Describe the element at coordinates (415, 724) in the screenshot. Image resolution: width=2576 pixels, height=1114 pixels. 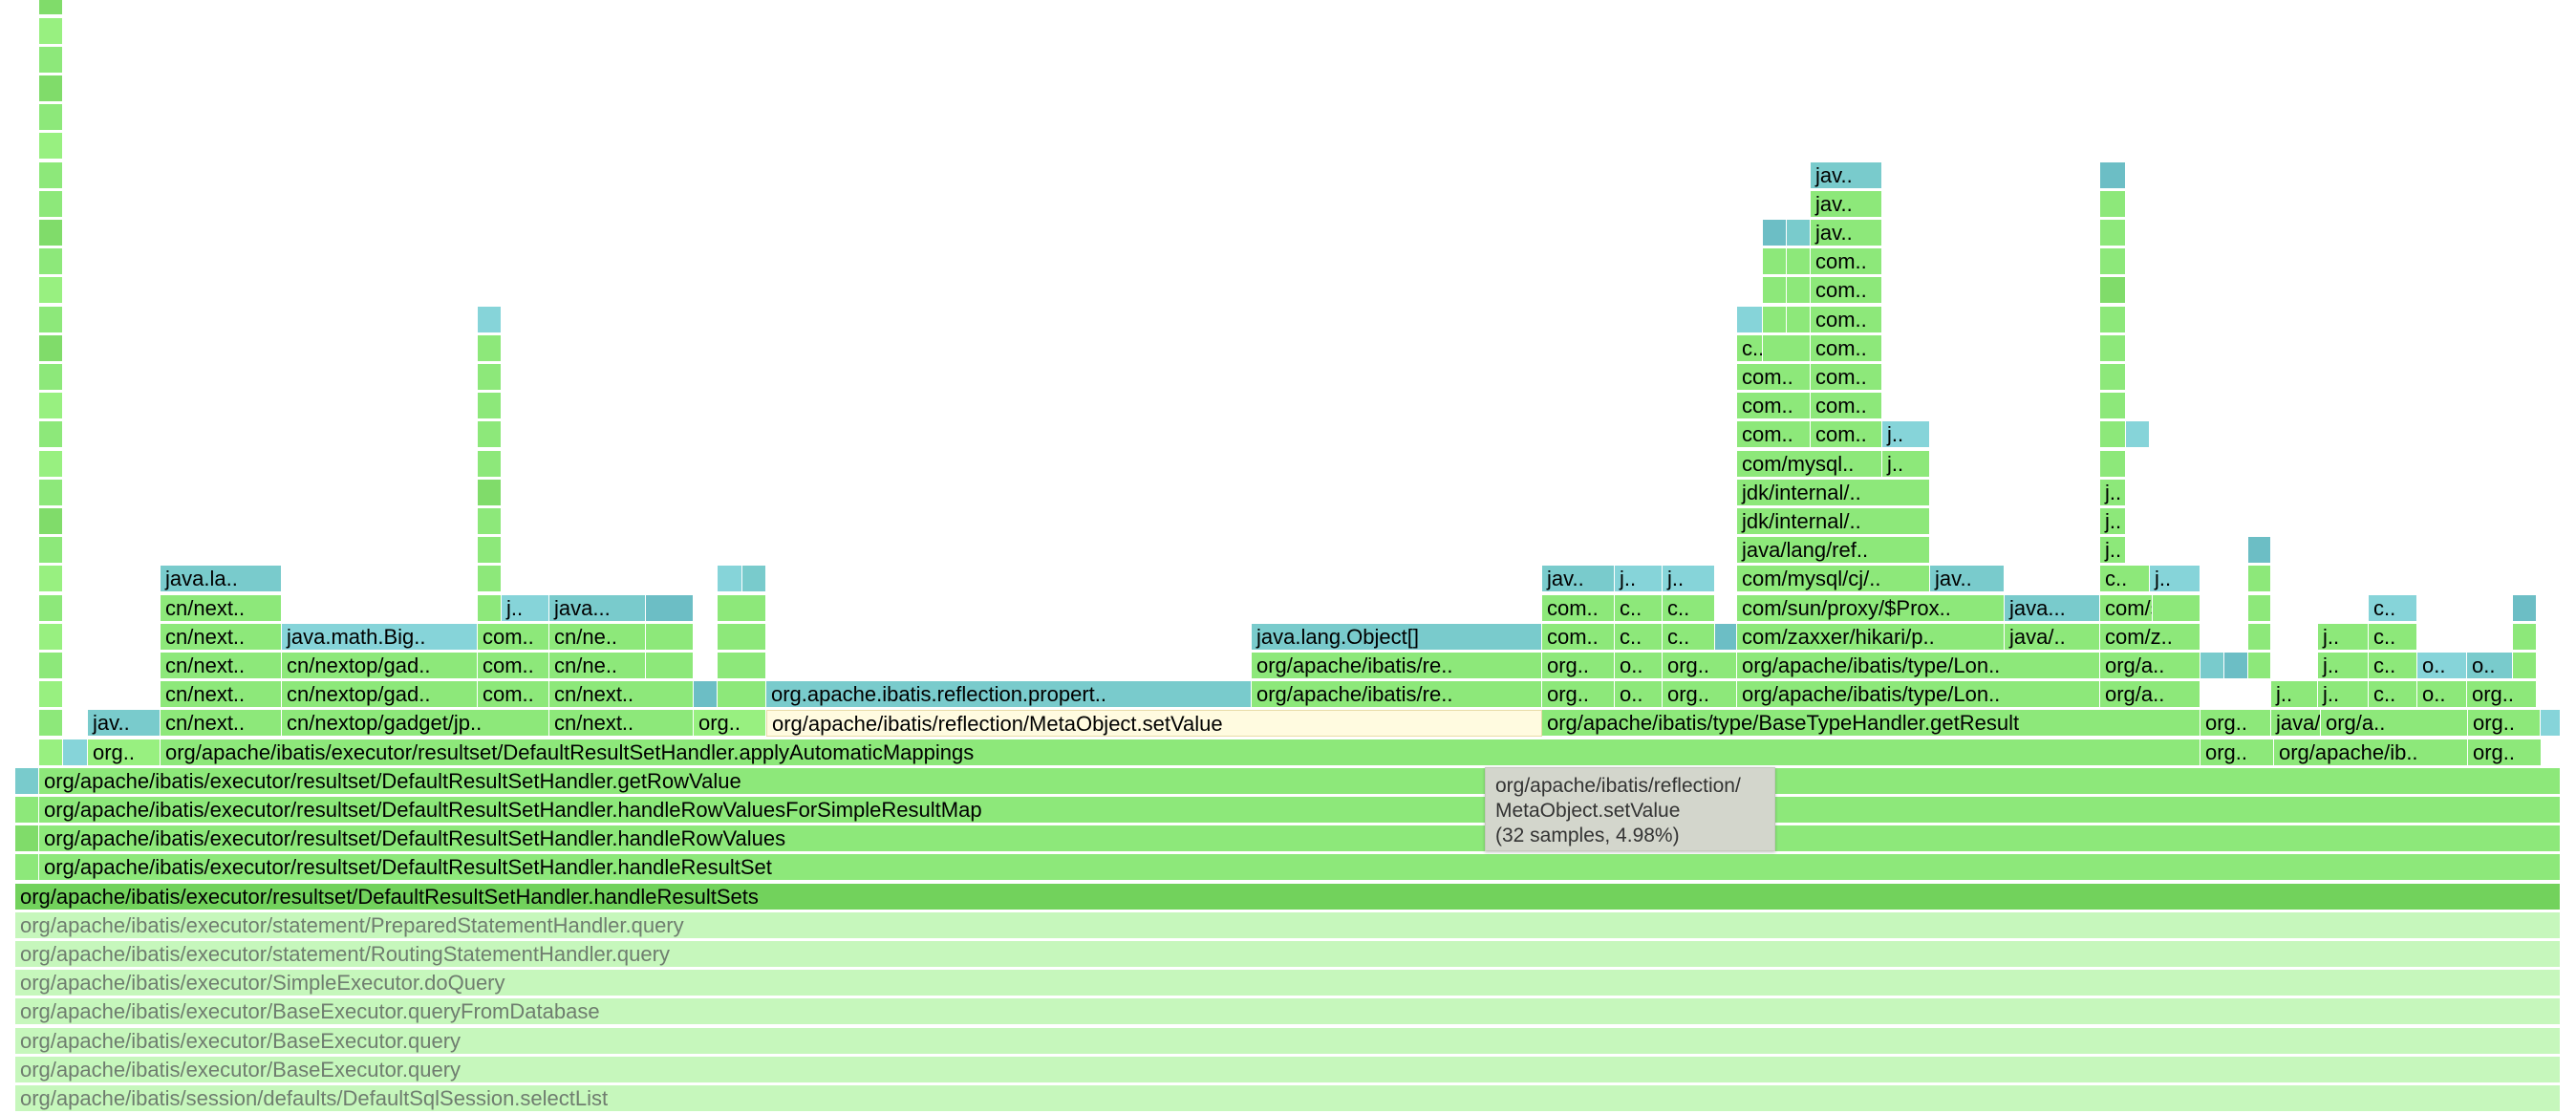
I see `stack-frame: cn/nextop/gadget/jp..` at that location.